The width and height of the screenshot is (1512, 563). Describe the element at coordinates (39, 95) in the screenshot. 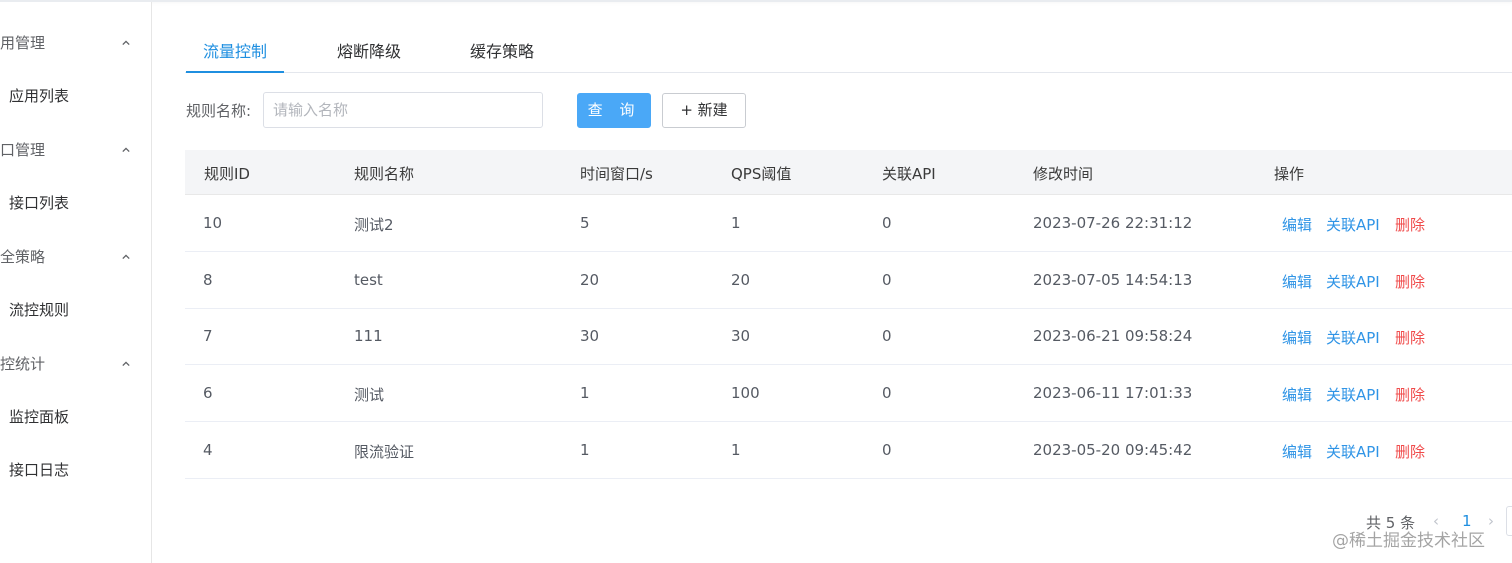

I see `sidebar-item-app-list: 应用列表` at that location.